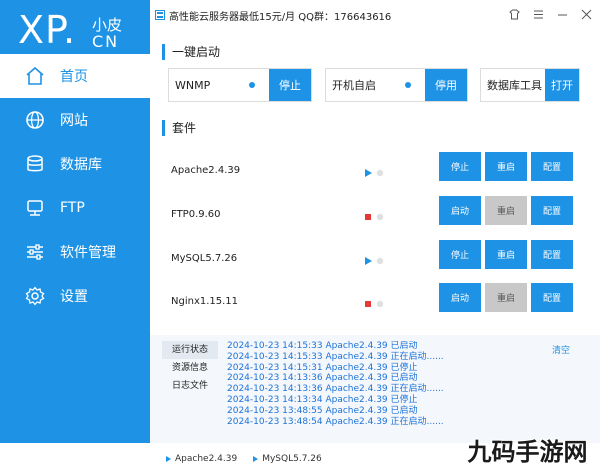 The width and height of the screenshot is (600, 472). I want to click on apache-config-button: 配置, so click(552, 166).